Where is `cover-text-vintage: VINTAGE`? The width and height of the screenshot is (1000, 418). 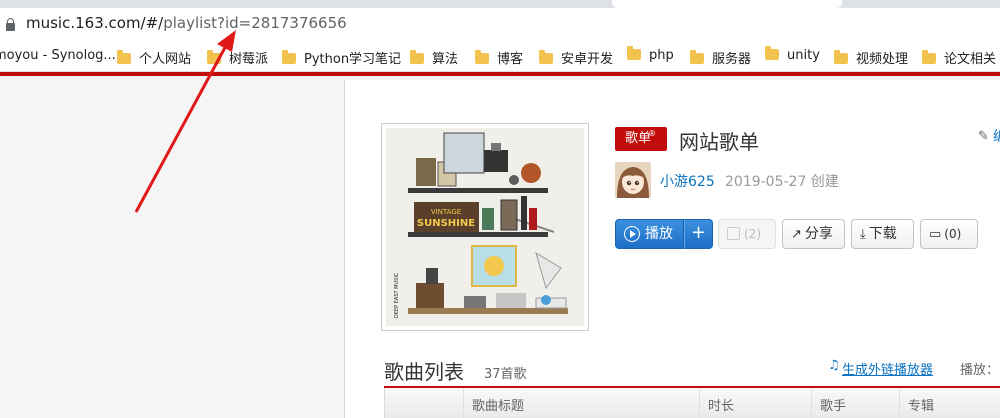 cover-text-vintage: VINTAGE is located at coordinates (446, 212).